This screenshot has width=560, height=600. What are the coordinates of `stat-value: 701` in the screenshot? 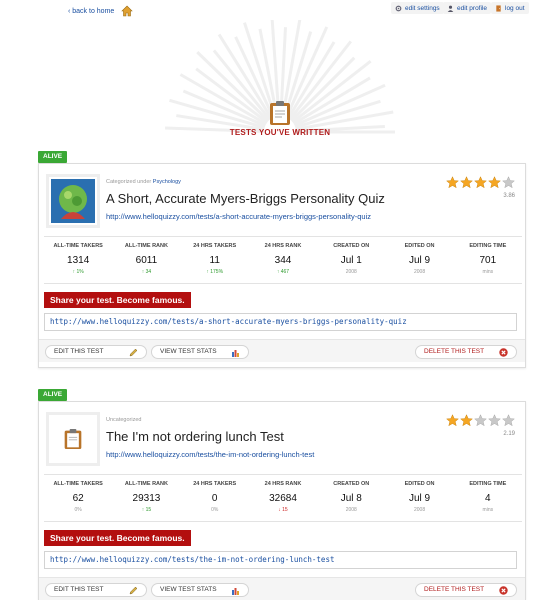 It's located at (488, 260).